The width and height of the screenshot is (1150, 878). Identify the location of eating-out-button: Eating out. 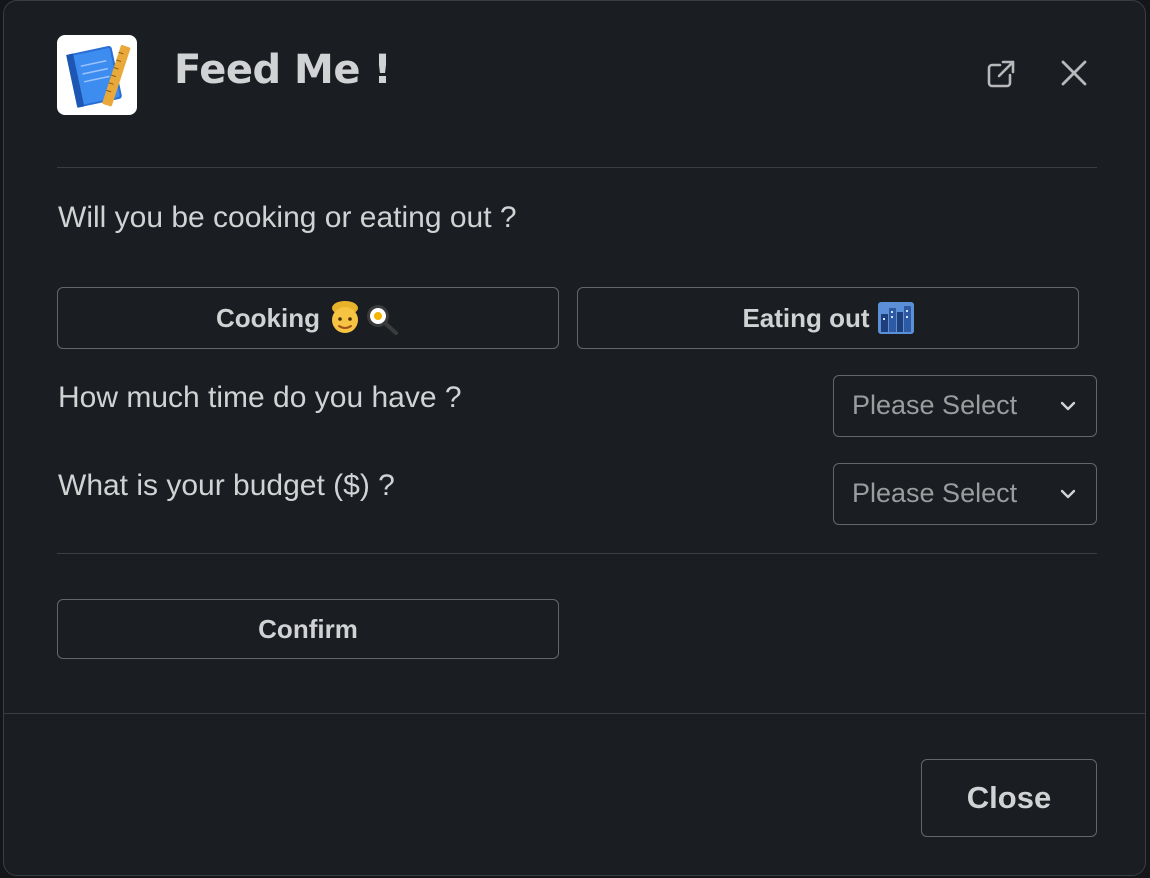
(828, 318).